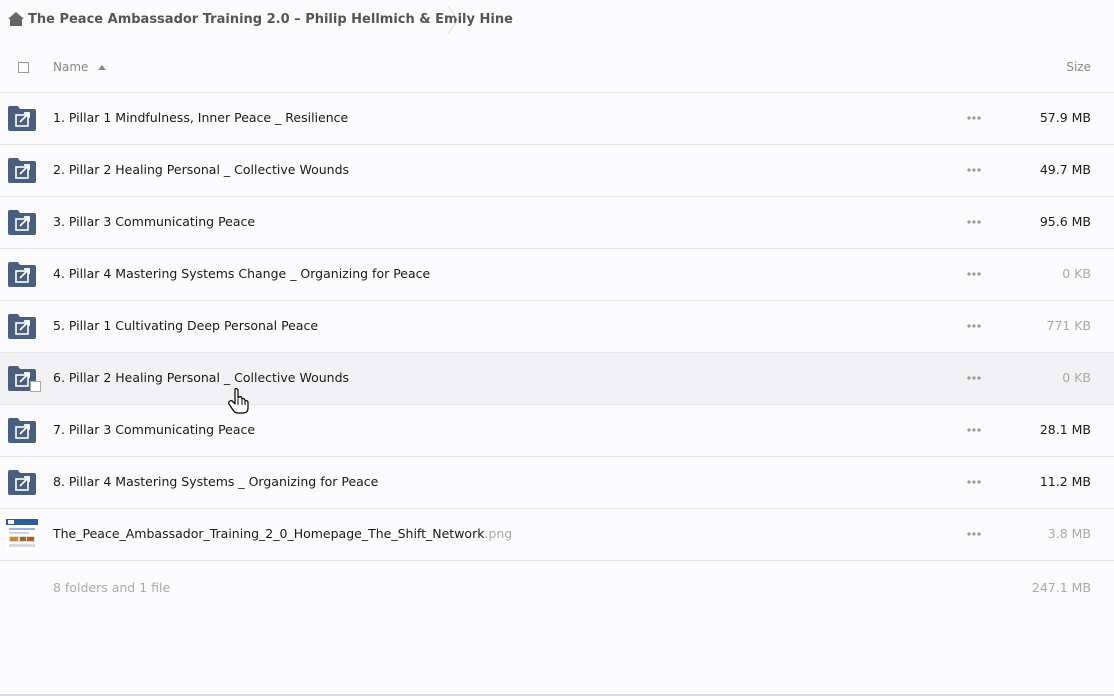 The height and width of the screenshot is (696, 1114). Describe the element at coordinates (238, 401) in the screenshot. I see `hand-pointer-cursor-icon` at that location.